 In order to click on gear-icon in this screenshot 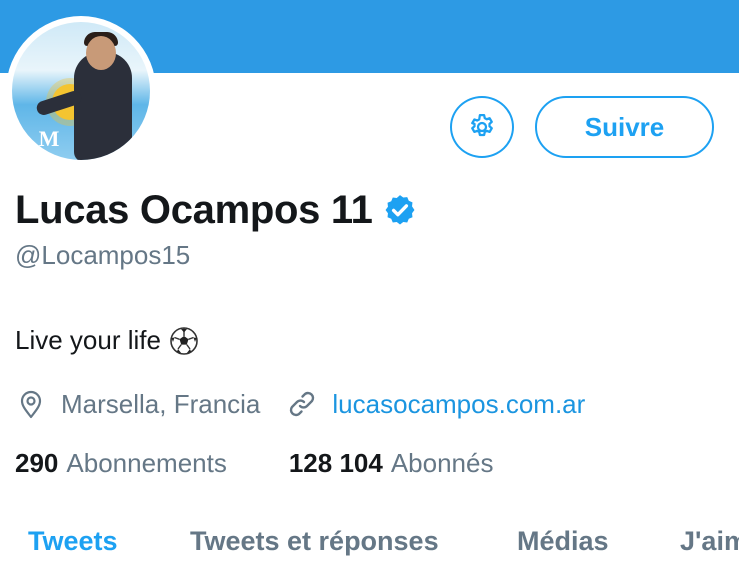, I will do `click(482, 125)`.